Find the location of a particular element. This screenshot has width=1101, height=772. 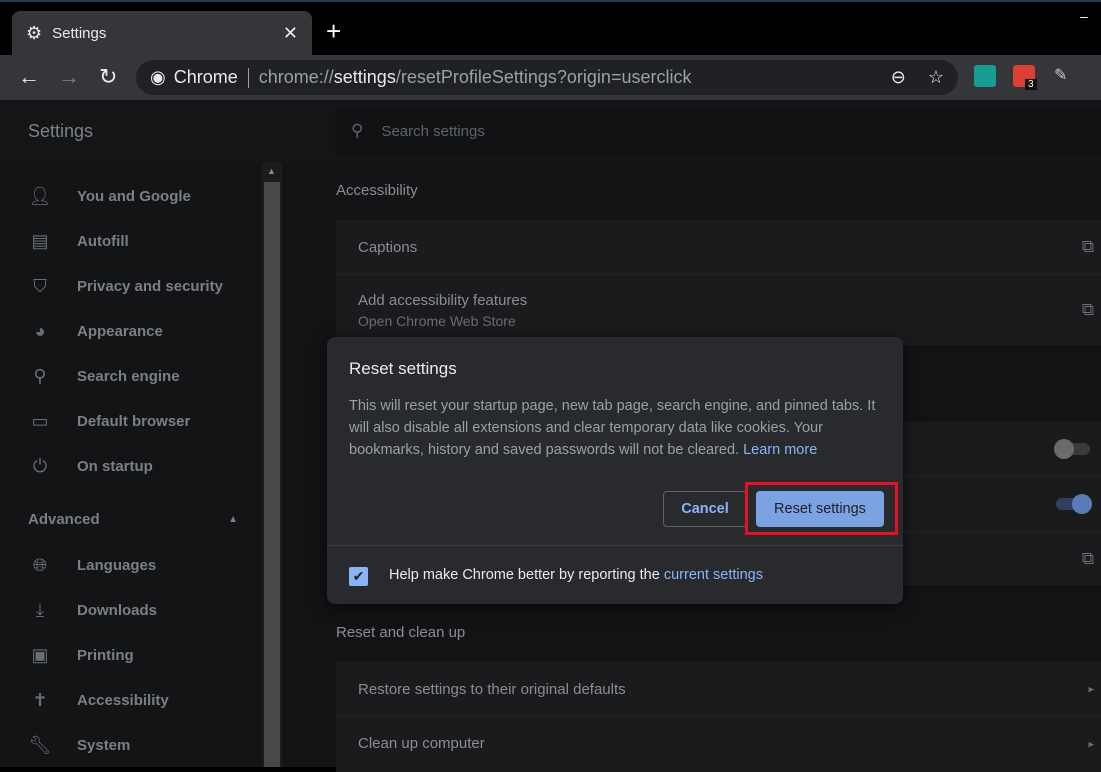

accessibility-icon: ✝ is located at coordinates (40, 700).